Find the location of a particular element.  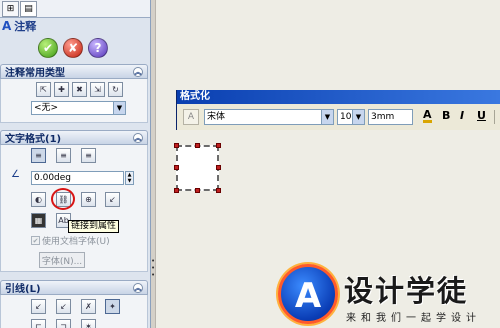

style-select-value: <无> is located at coordinates (46, 108).